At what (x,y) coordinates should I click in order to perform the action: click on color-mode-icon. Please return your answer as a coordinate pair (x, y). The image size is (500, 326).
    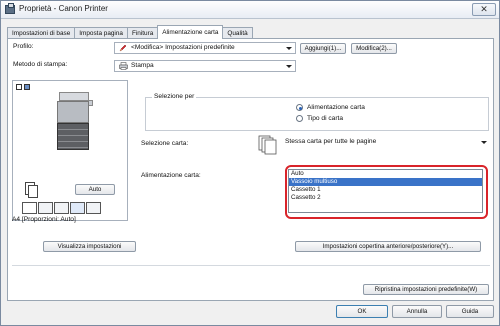
    Looking at the image, I should click on (77, 208).